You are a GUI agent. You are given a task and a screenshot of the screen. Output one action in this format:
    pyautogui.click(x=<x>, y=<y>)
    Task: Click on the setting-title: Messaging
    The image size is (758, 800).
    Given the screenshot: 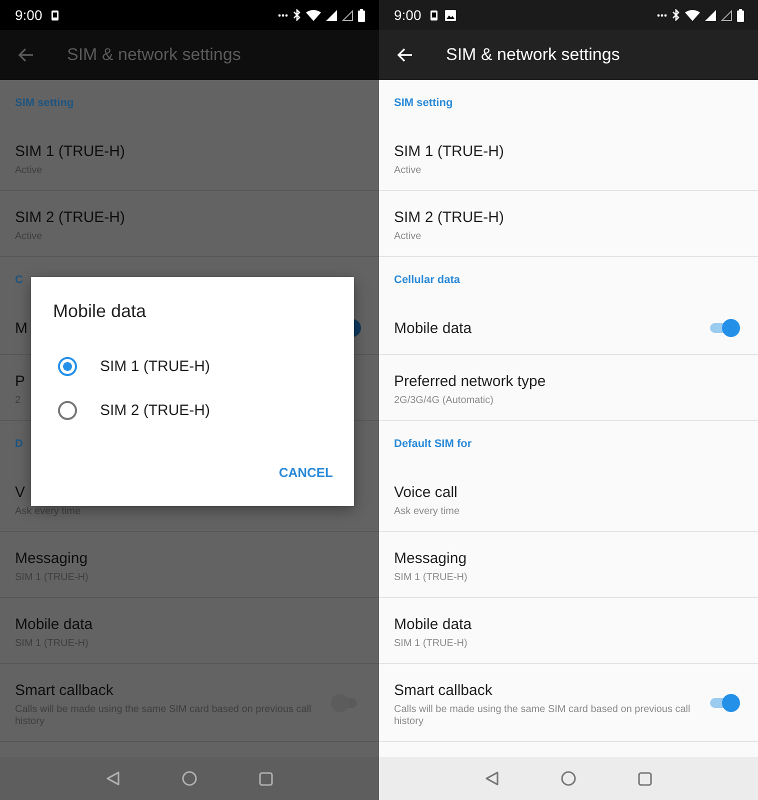 What is the action you would take?
    pyautogui.click(x=430, y=558)
    